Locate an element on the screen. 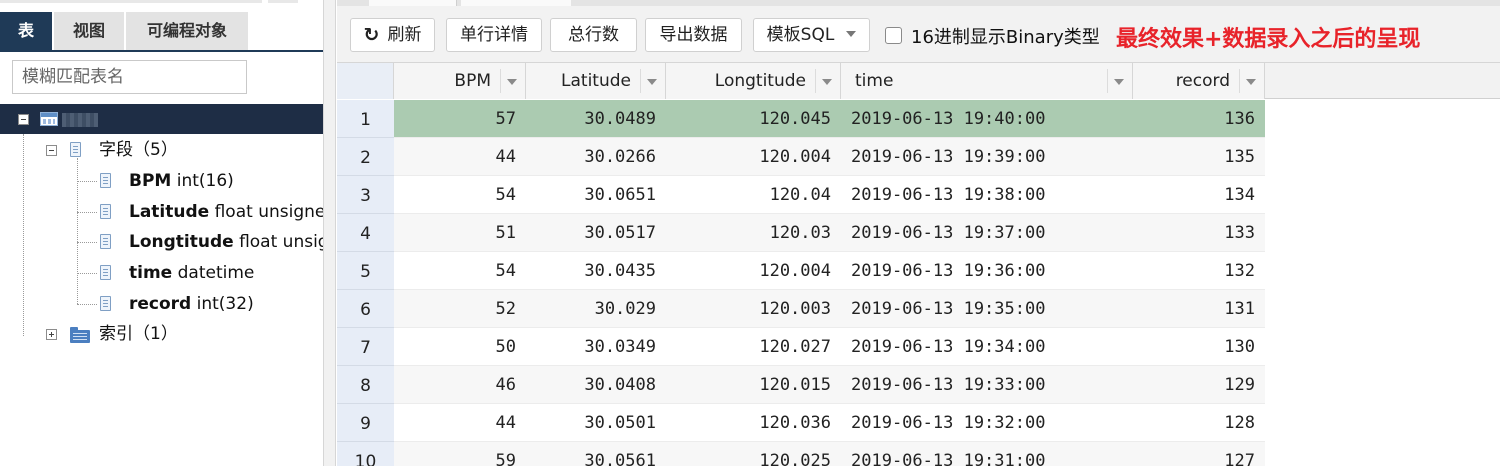 The width and height of the screenshot is (1500, 466). cell-lng: 120.015 is located at coordinates (753, 385).